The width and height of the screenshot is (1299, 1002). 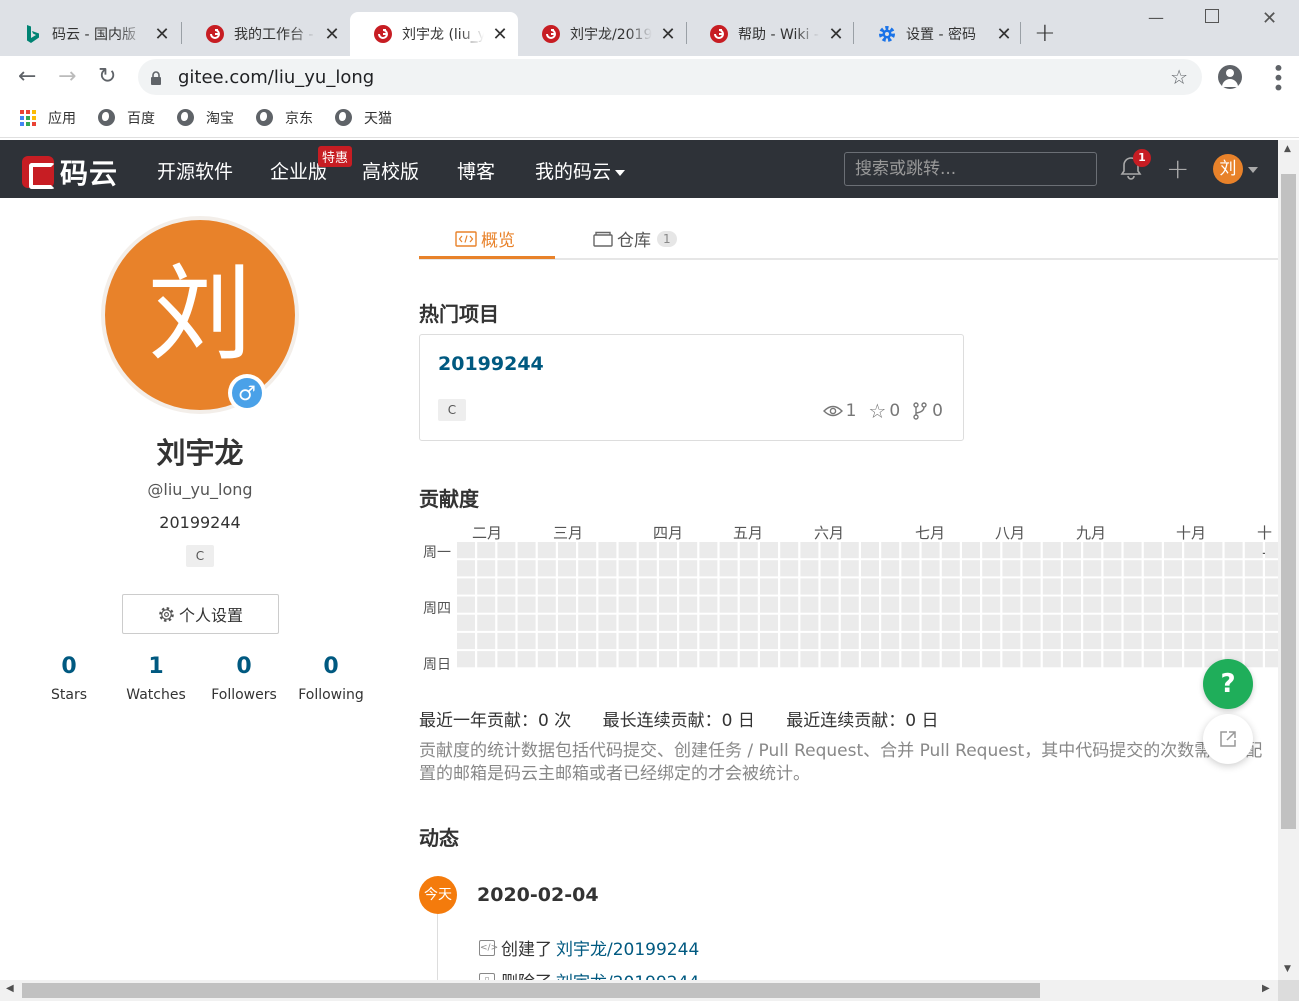 I want to click on personal-settings-button: 个人设置, so click(x=200, y=614).